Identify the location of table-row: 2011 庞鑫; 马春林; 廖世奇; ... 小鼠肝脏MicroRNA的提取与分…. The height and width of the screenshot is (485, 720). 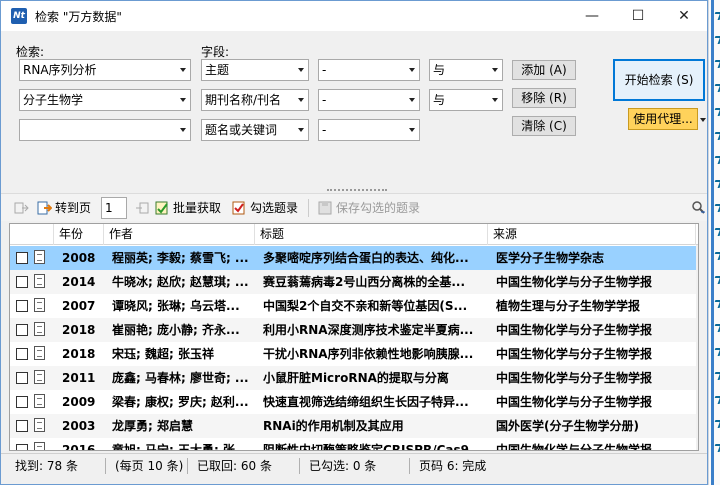
(353, 378).